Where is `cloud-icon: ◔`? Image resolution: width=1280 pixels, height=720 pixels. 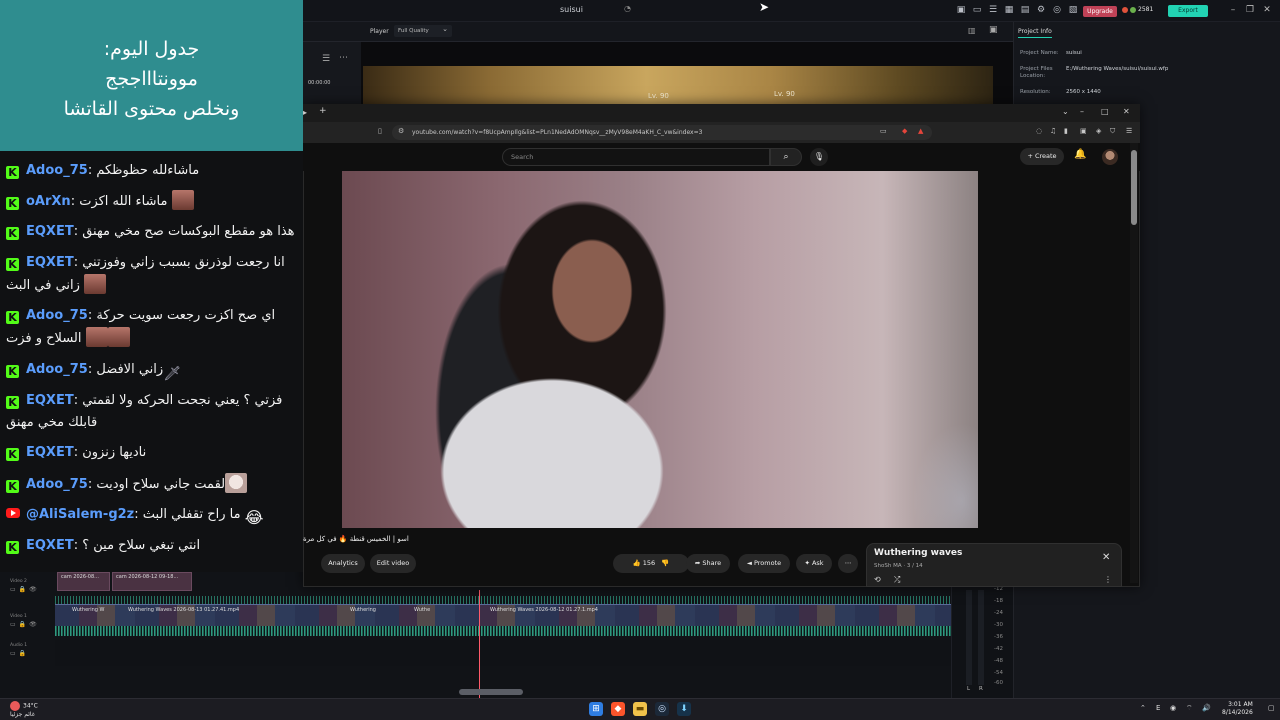
cloud-icon: ◔ is located at coordinates (627, 8).